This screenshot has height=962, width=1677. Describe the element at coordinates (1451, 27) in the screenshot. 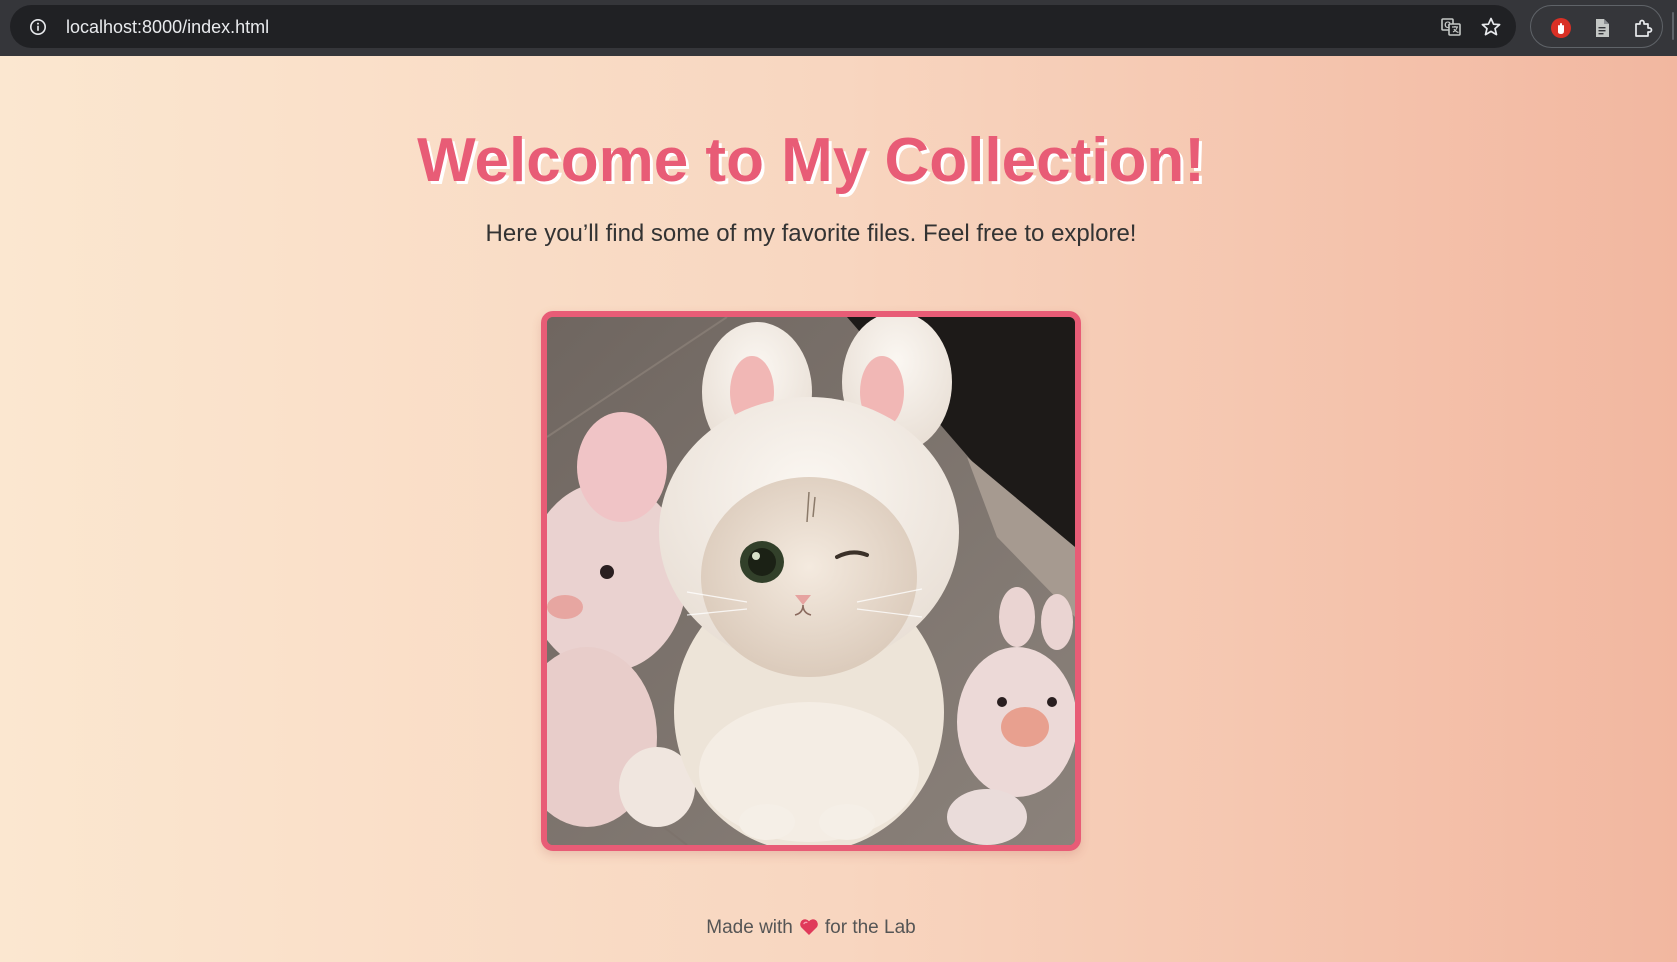

I see `translate-icon: G` at that location.